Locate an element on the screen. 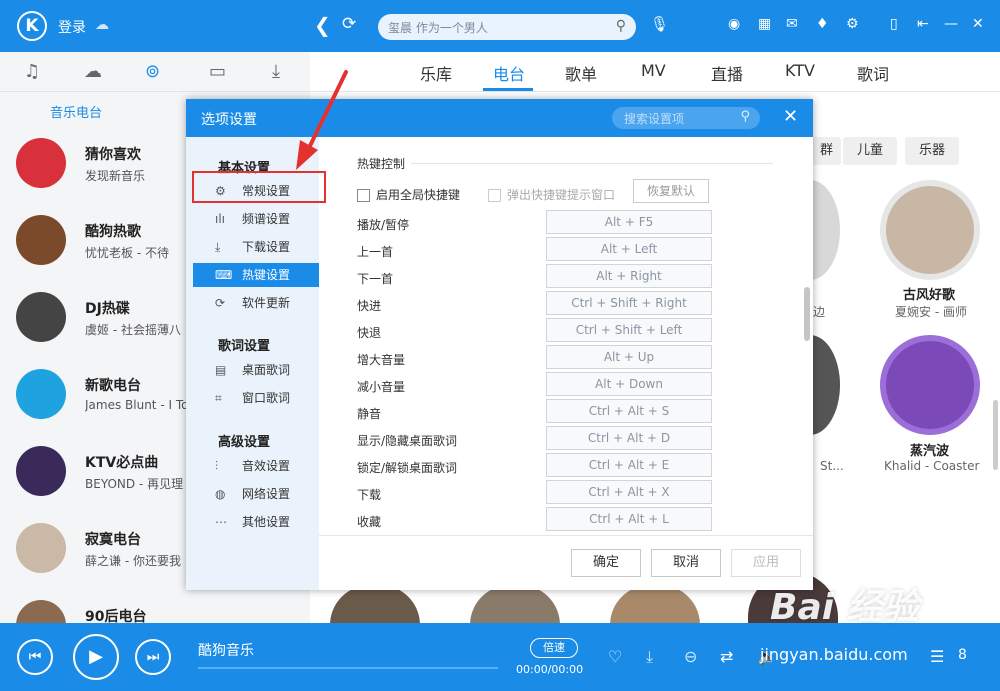 The image size is (1000, 691). hotkey-field: Alt + Up is located at coordinates (629, 357).